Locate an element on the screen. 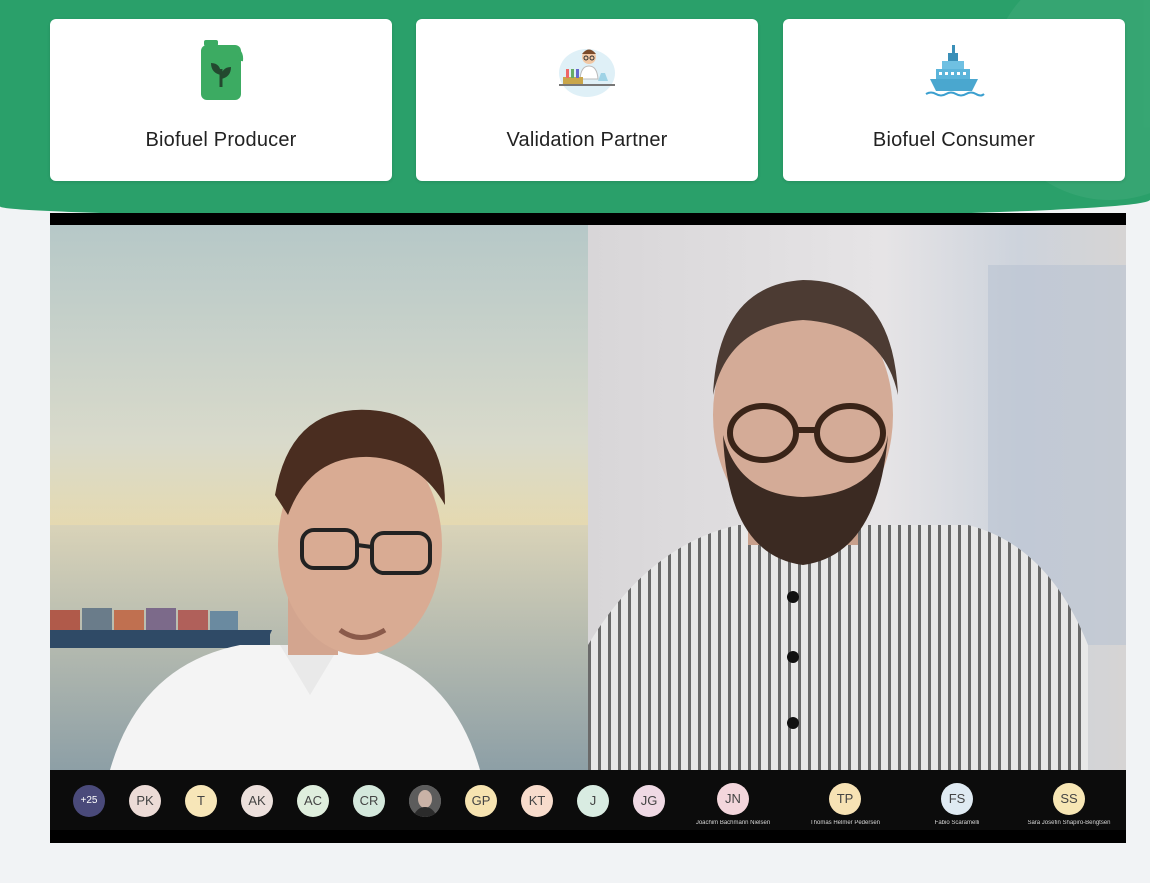 The width and height of the screenshot is (1150, 883). participant-name: Sara Josefin Shapiro-Bengtsen is located at coordinates (1069, 823).